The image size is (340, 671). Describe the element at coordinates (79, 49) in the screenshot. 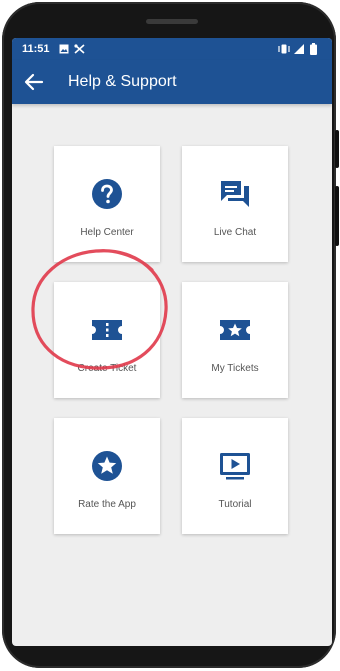

I see `tools-notification-icon` at that location.